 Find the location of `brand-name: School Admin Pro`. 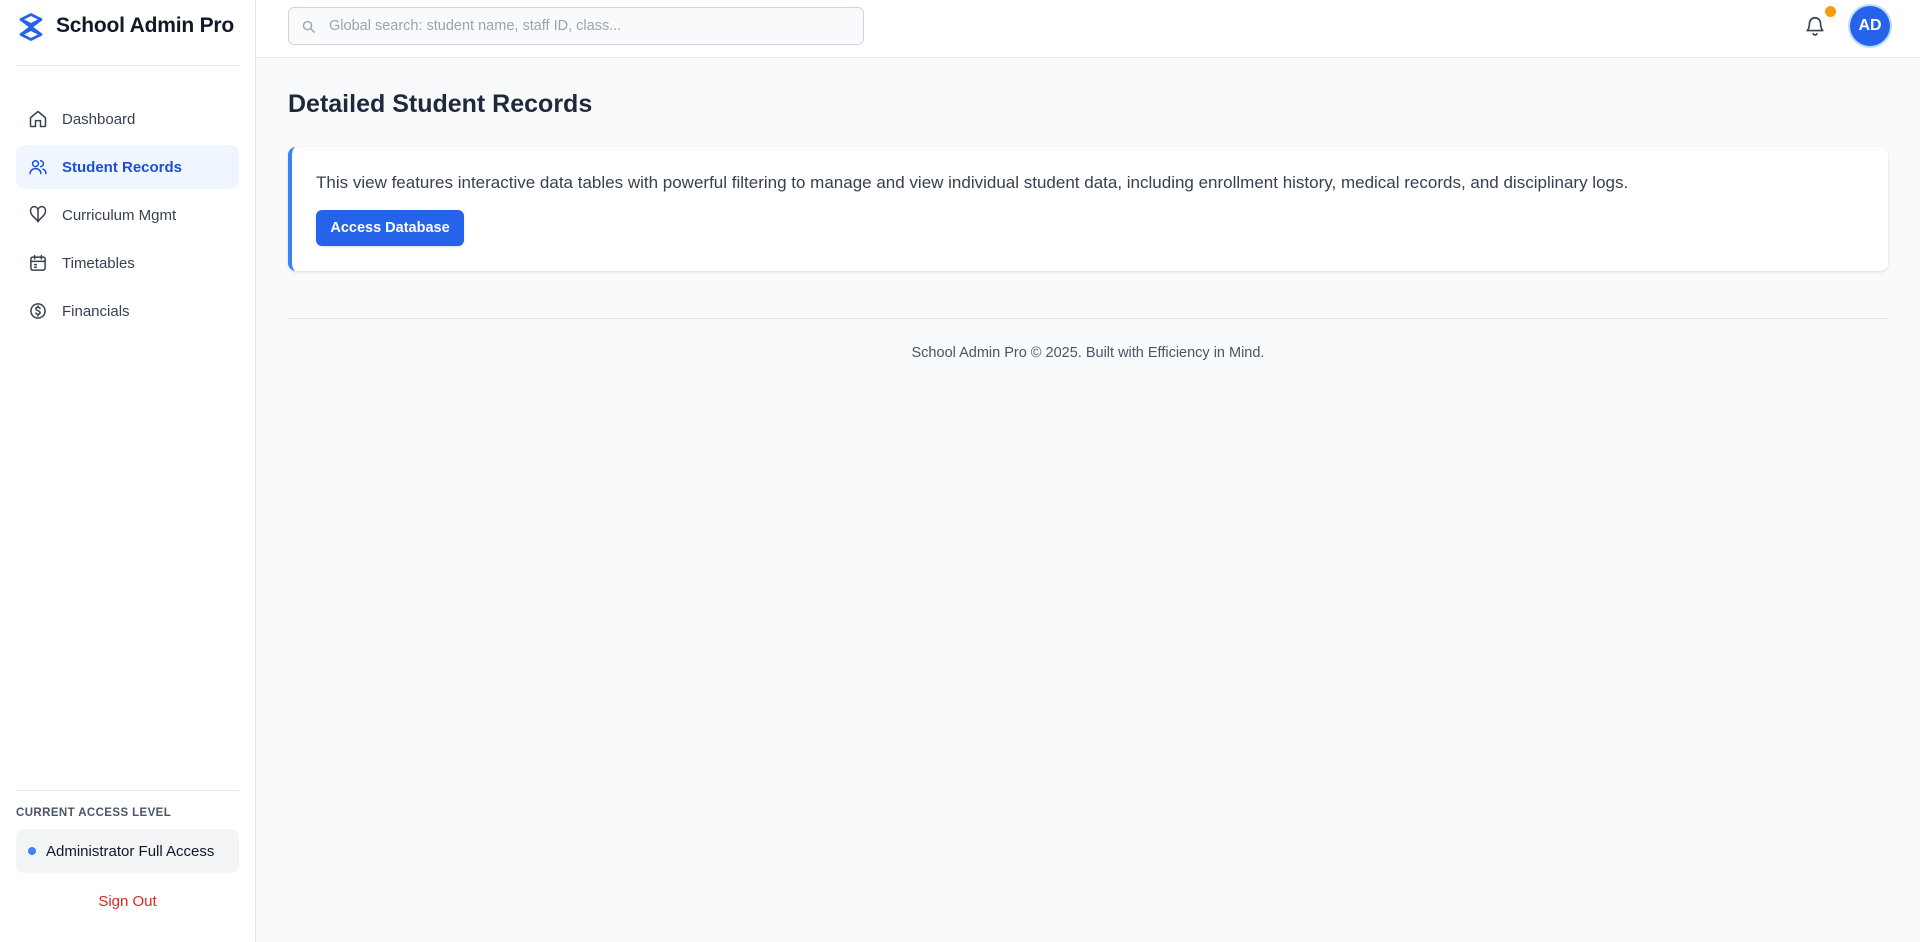

brand-name: School Admin Pro is located at coordinates (145, 25).